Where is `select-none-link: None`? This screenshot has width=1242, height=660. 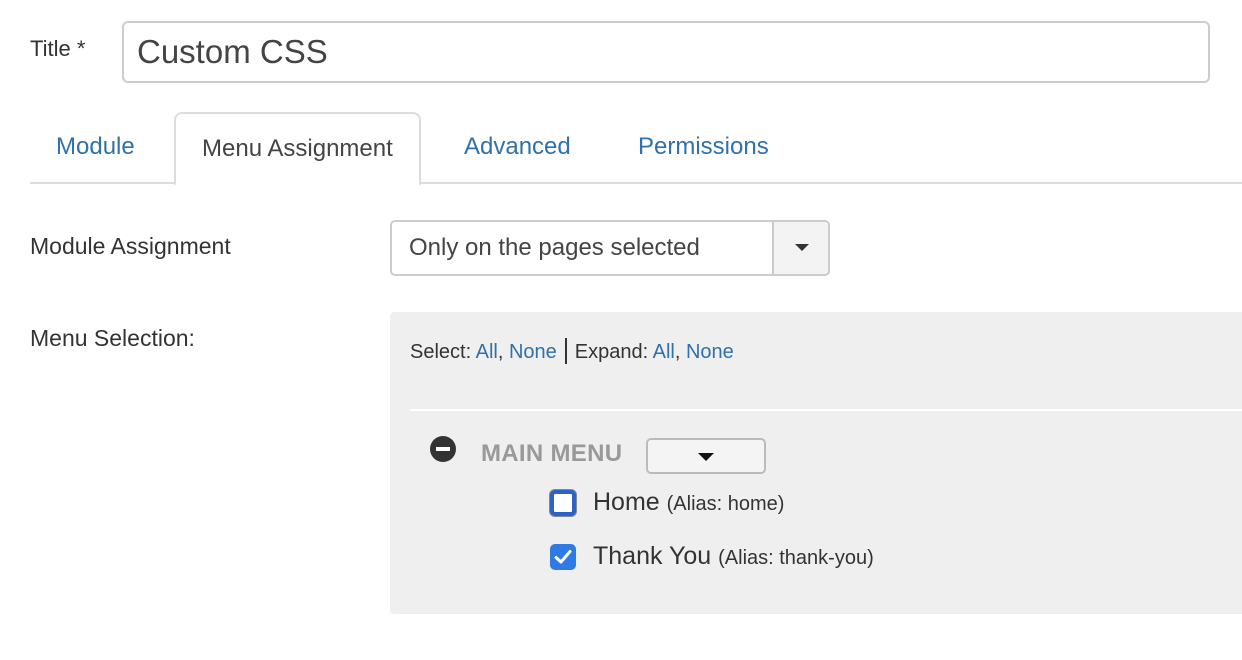 select-none-link: None is located at coordinates (533, 352).